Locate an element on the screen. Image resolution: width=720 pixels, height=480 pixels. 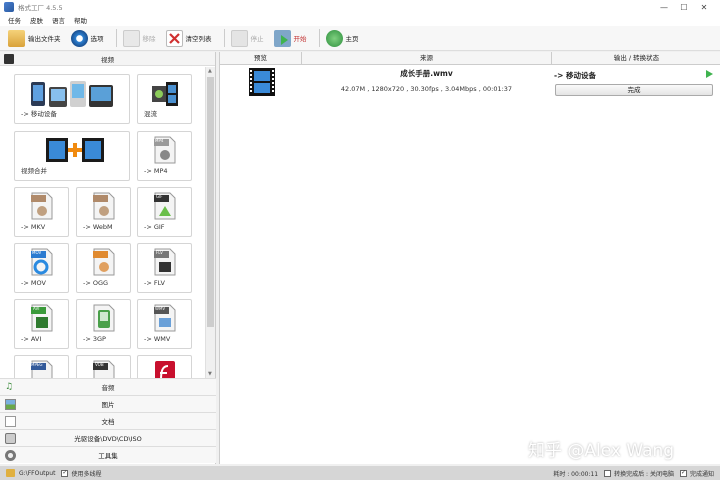
category-document: 文档 is located at coordinates (108, 420).